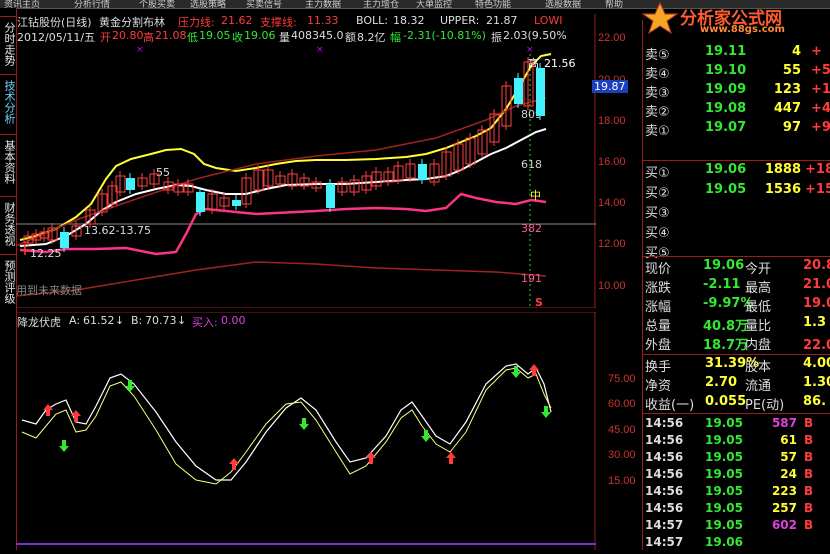  I want to click on order-book-buy-row: 买① 19.06 1888 +188, so click(736, 171).